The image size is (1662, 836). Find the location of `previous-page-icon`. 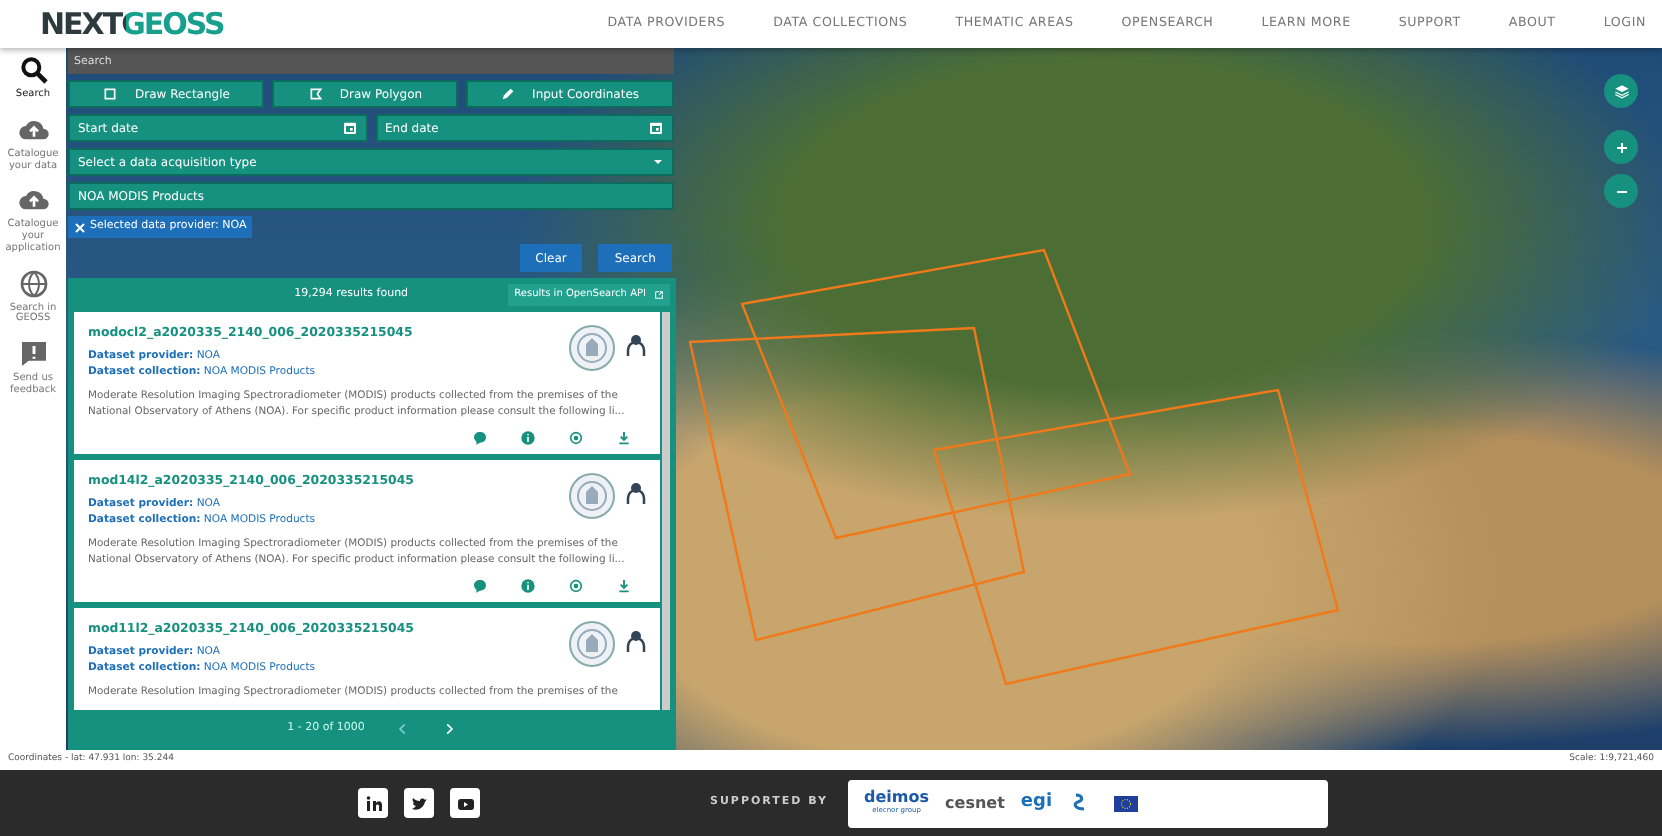

previous-page-icon is located at coordinates (403, 728).